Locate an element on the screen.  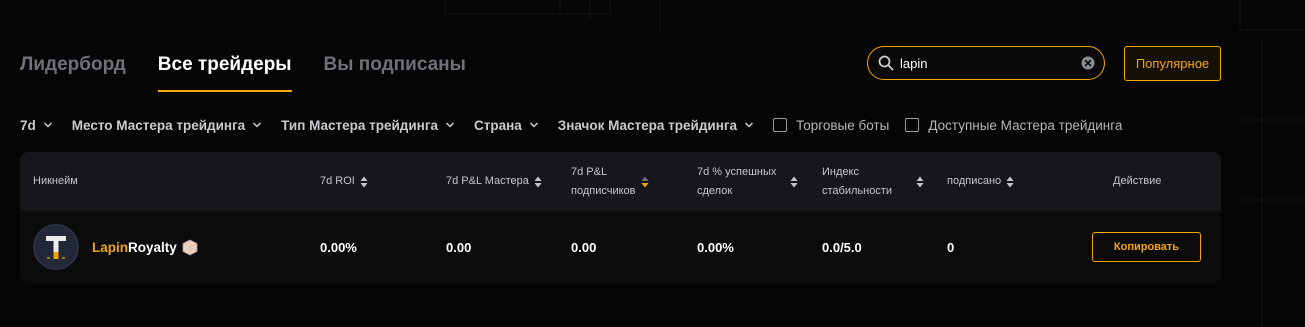
header-subscribers-pnl: 7d P&L подписчиков is located at coordinates (610, 182).